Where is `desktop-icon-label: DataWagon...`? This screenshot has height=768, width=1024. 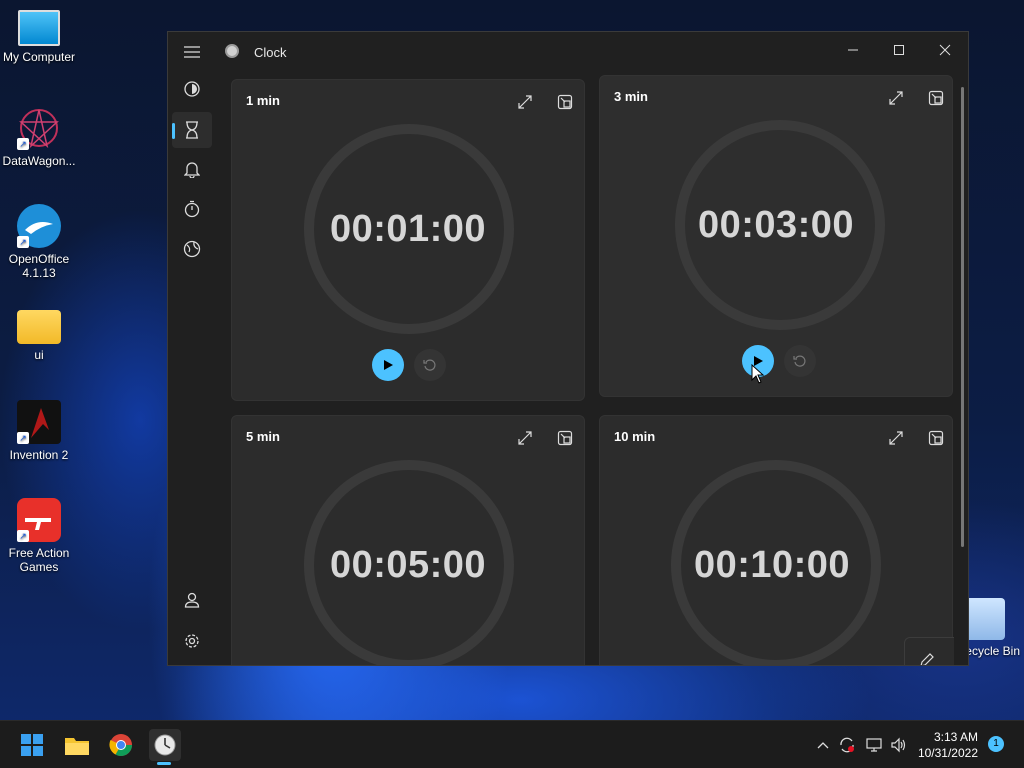
desktop-icon-label: DataWagon... is located at coordinates (39, 161).